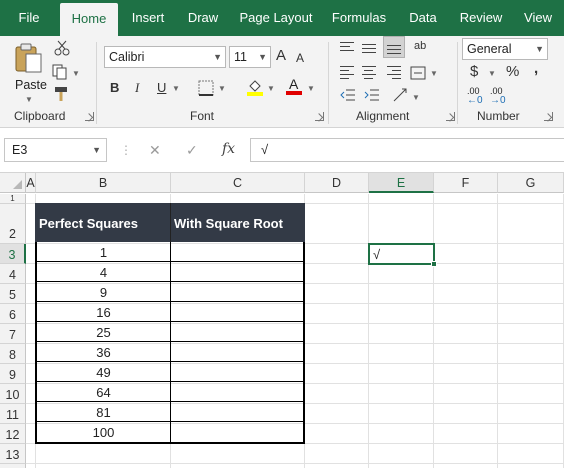 Image resolution: width=564 pixels, height=468 pixels. What do you see at coordinates (348, 95) in the screenshot?
I see `decrease-indent-icon` at bounding box center [348, 95].